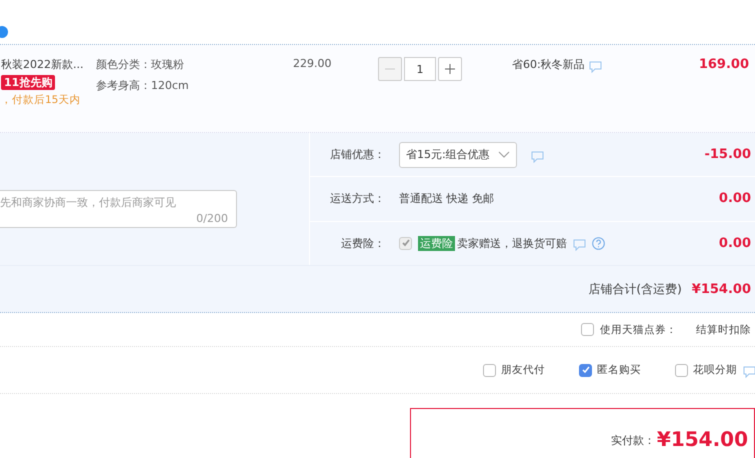 This screenshot has width=755, height=458. Describe the element at coordinates (728, 154) in the screenshot. I see `row-amount: -15.00` at that location.